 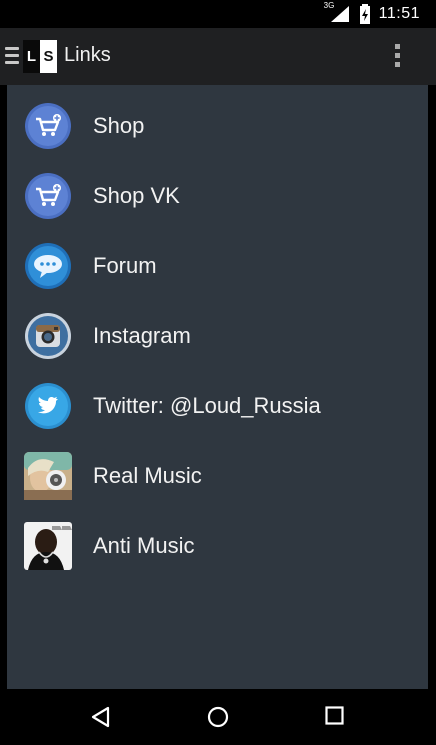 What do you see at coordinates (207, 405) in the screenshot?
I see `list-item-label: Twitter: @Loud_Russia` at bounding box center [207, 405].